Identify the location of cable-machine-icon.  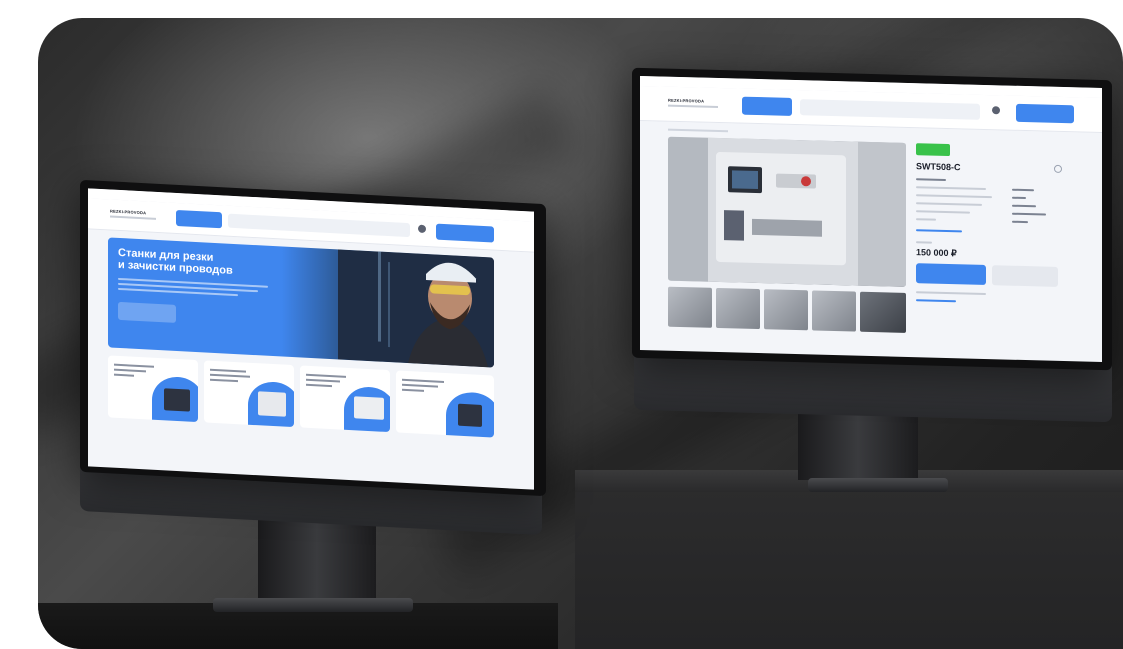
(787, 211).